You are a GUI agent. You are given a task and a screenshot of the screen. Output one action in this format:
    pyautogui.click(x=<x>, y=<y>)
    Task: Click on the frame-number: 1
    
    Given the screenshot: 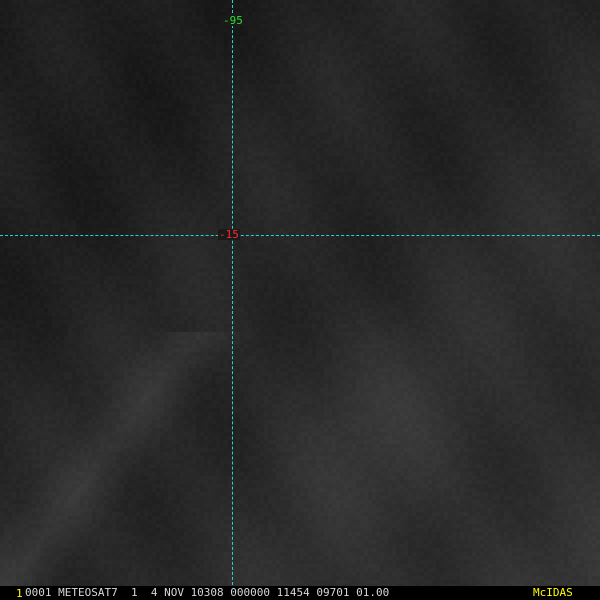 What is the action you would take?
    pyautogui.click(x=19, y=593)
    